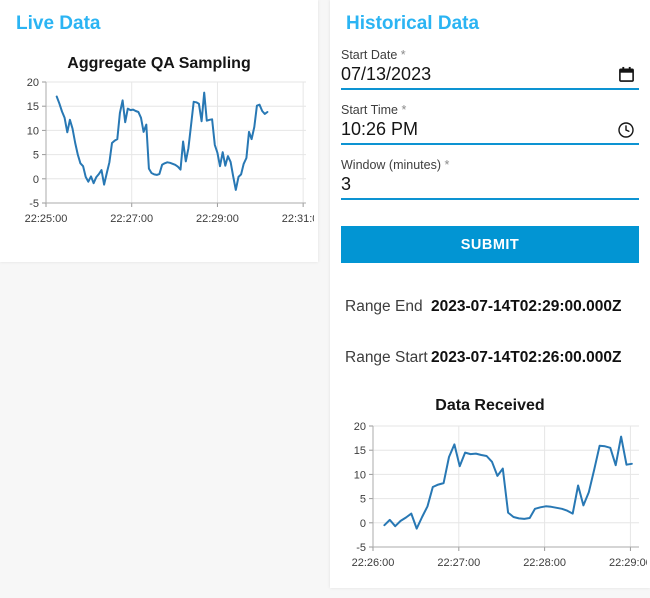 Image resolution: width=650 pixels, height=598 pixels. Describe the element at coordinates (386, 357) in the screenshot. I see `range-start-label: Range Start` at that location.